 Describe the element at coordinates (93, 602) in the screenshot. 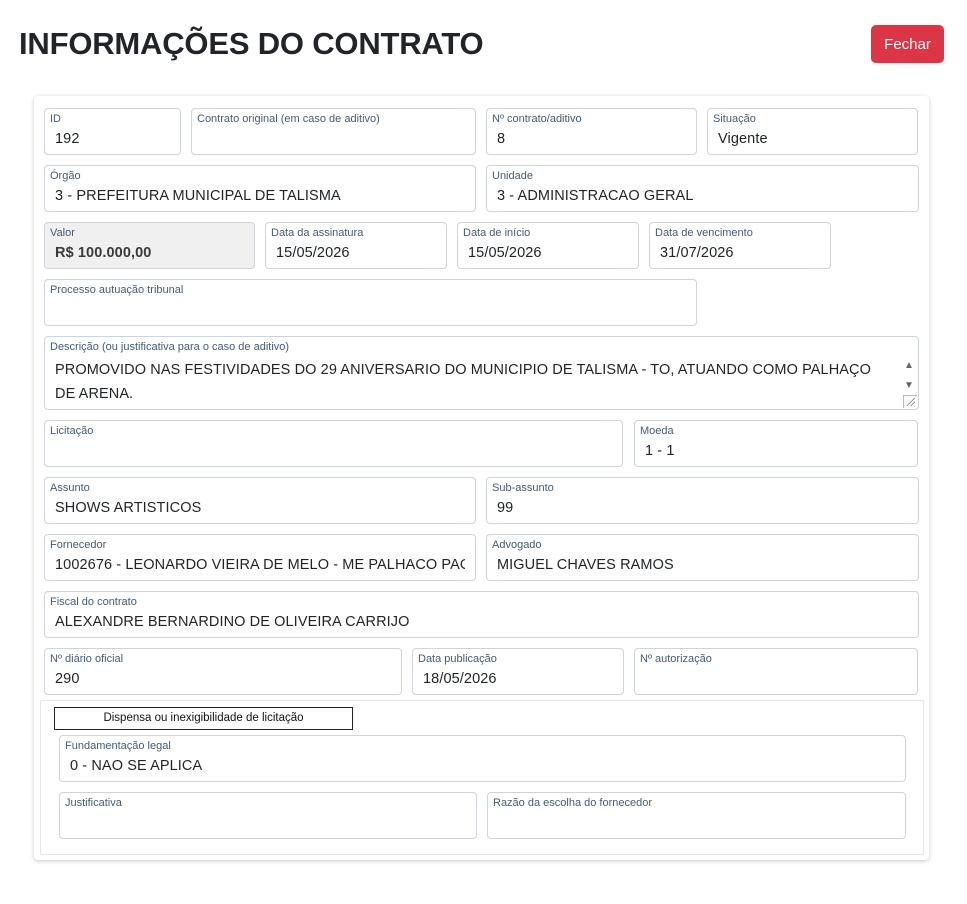

I see `fiscal-label: Fiscal do contrato` at that location.